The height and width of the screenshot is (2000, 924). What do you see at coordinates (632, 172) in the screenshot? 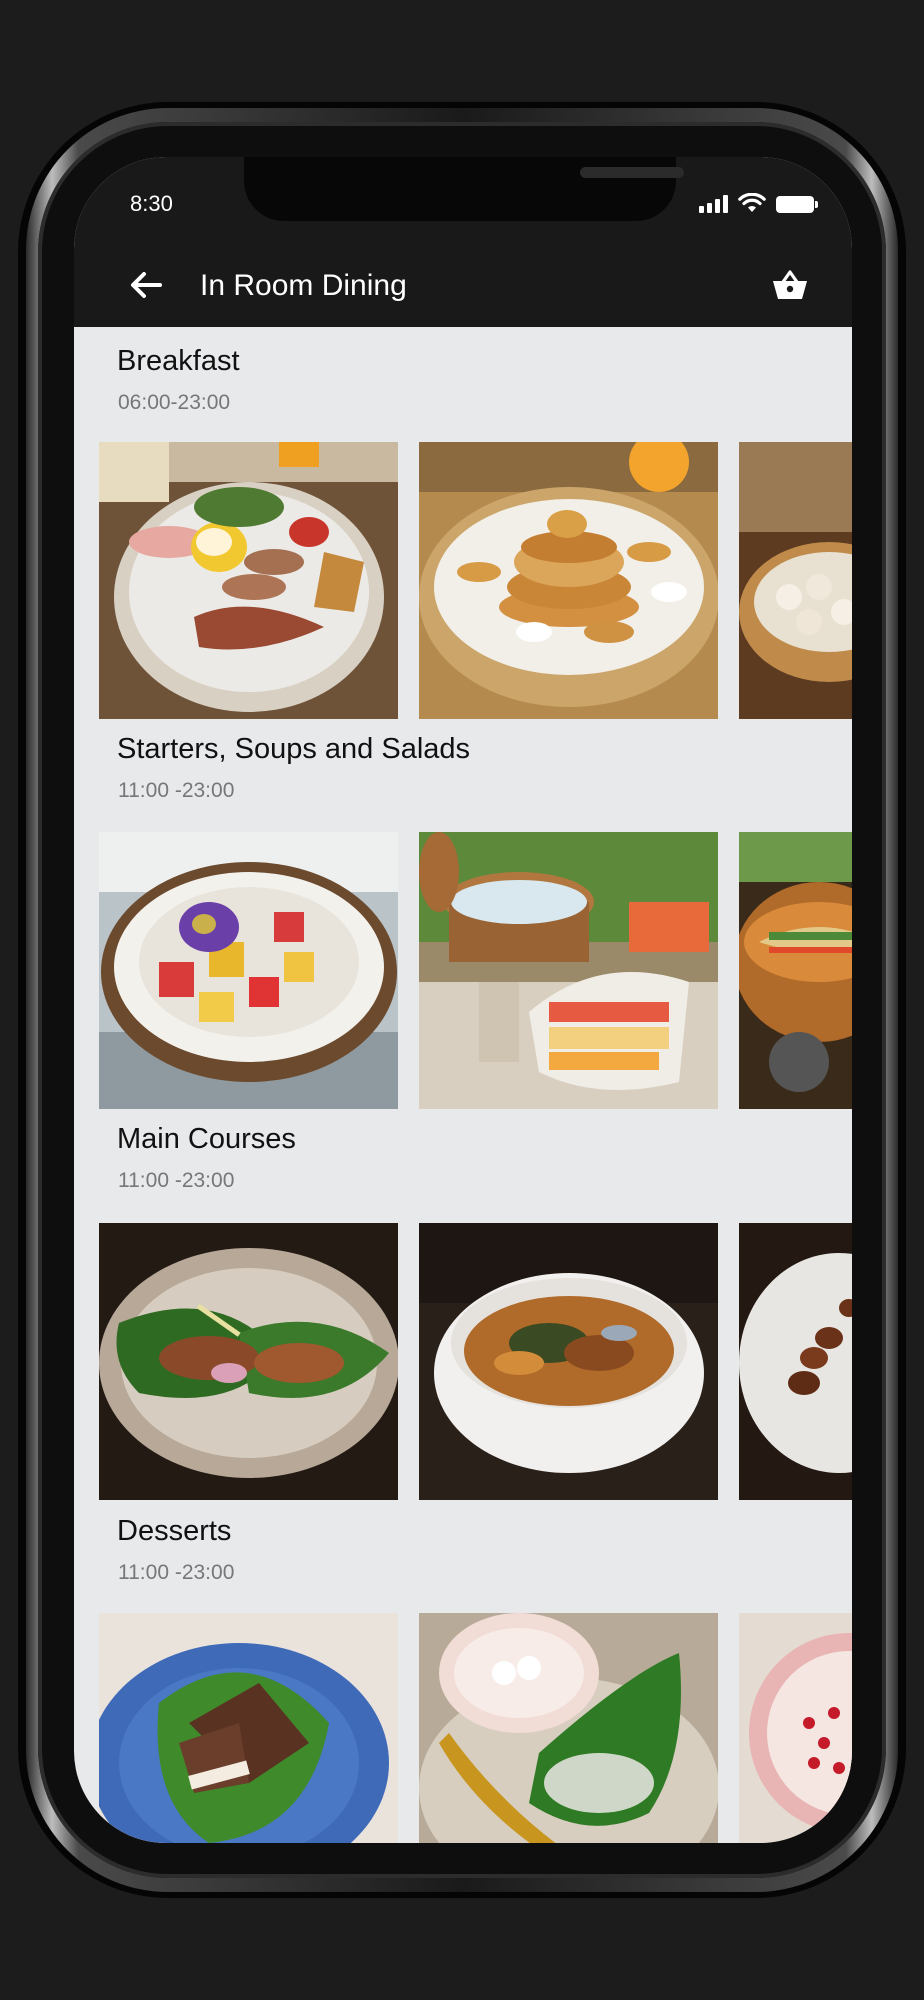
I see `speaker-grille` at bounding box center [632, 172].